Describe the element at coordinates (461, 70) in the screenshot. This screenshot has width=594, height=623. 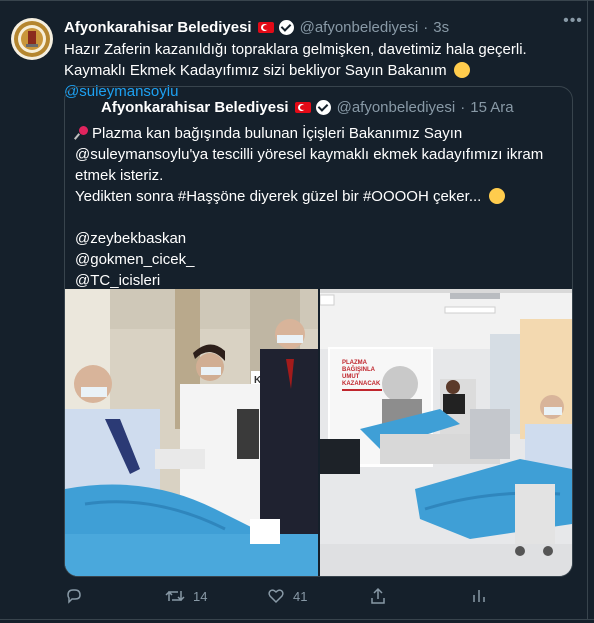
I see `smile-emoji` at that location.